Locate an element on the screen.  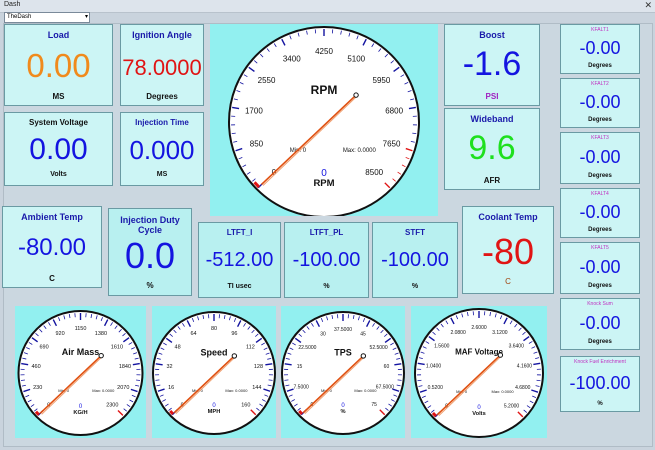
gauge-tick-label: 7650 is located at coordinates (392, 144).